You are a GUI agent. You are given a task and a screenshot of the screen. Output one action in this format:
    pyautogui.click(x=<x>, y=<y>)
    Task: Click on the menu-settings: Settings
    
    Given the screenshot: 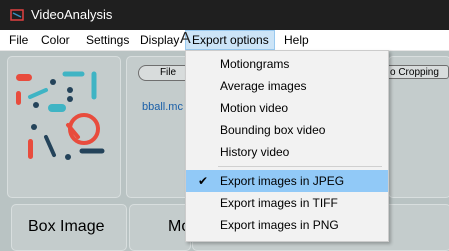 What is the action you would take?
    pyautogui.click(x=107, y=40)
    